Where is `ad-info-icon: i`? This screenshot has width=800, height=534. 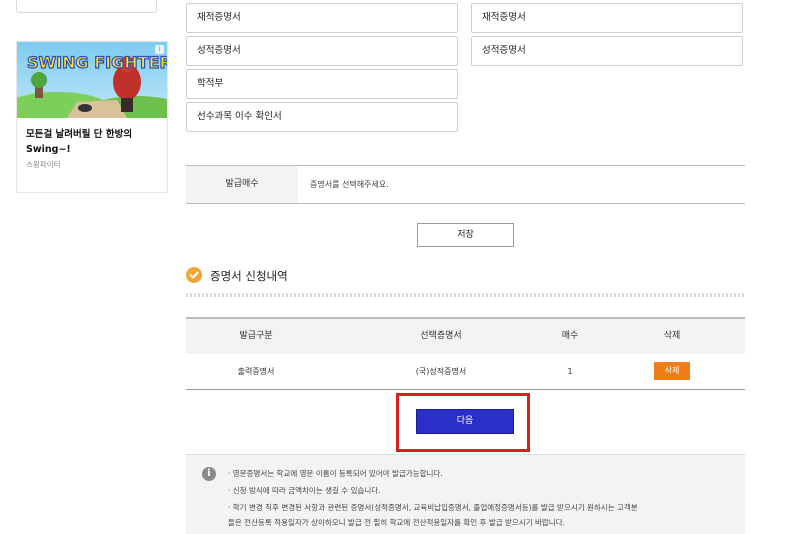 ad-info-icon: i is located at coordinates (159, 49).